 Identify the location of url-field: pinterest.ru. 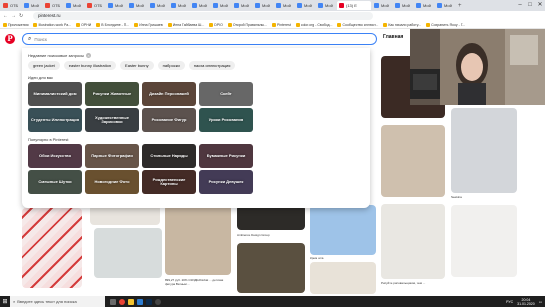
(203, 16).